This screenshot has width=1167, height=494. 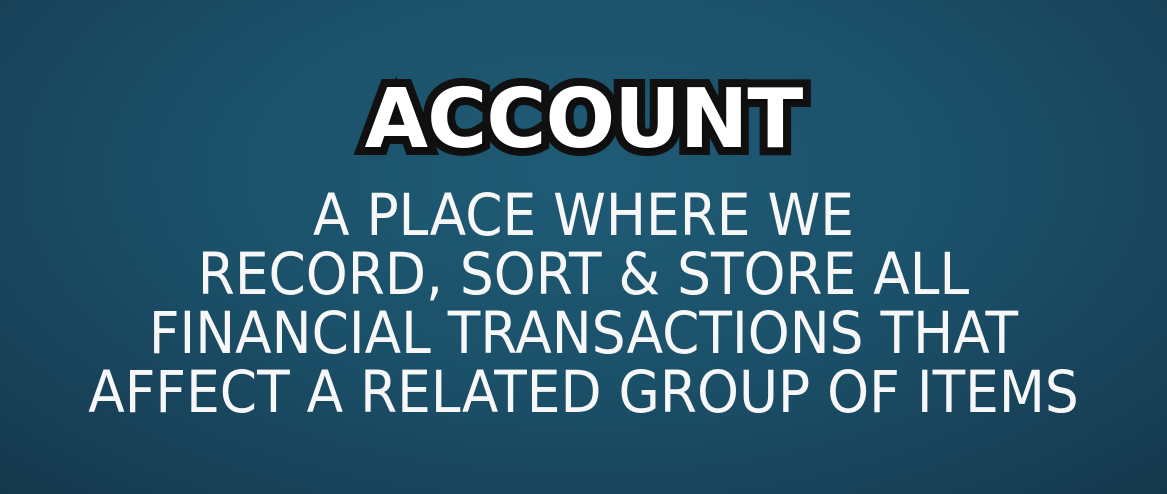 What do you see at coordinates (583, 274) in the screenshot?
I see `definition-line-2: RECORD, SORT & STORE ALL` at bounding box center [583, 274].